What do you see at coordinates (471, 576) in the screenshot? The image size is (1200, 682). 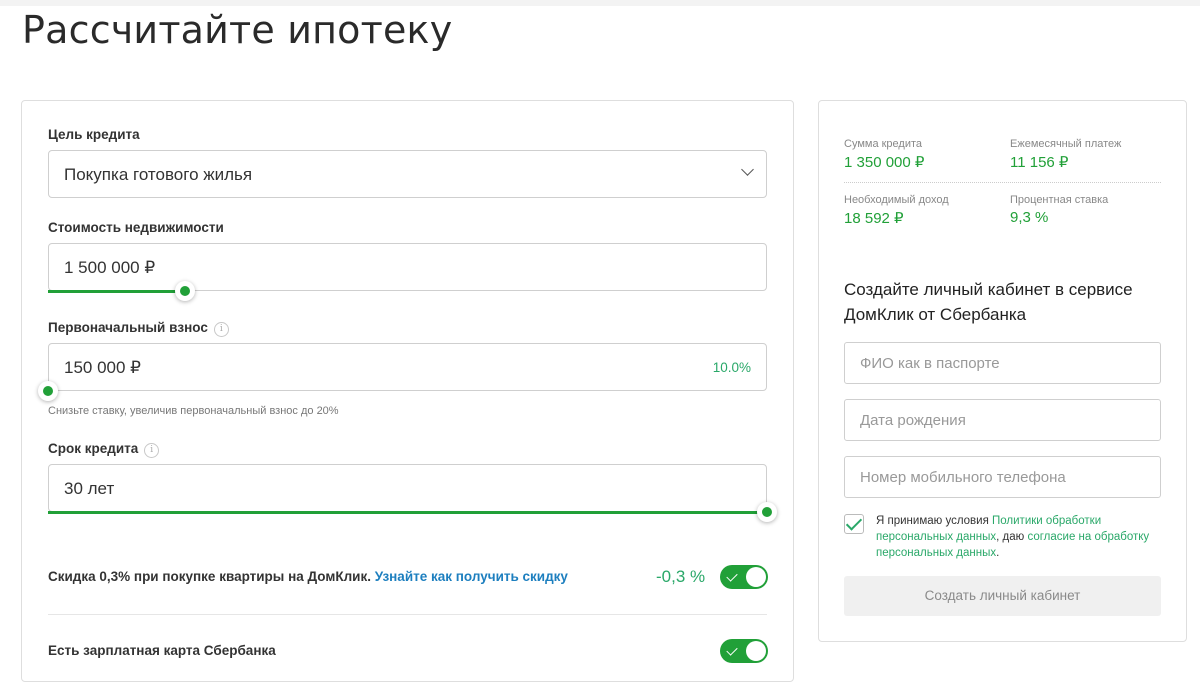 I see `discount-link: Узнайте как получить скидку` at bounding box center [471, 576].